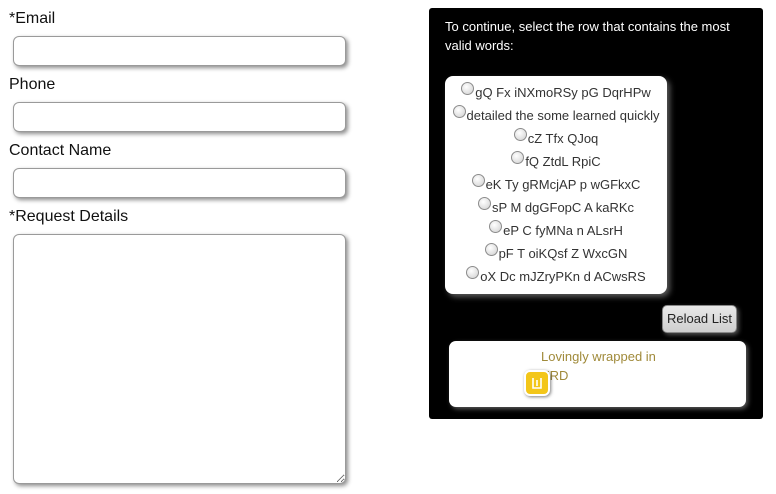 The image size is (776, 494). What do you see at coordinates (179, 117) in the screenshot?
I see `phone-field` at bounding box center [179, 117].